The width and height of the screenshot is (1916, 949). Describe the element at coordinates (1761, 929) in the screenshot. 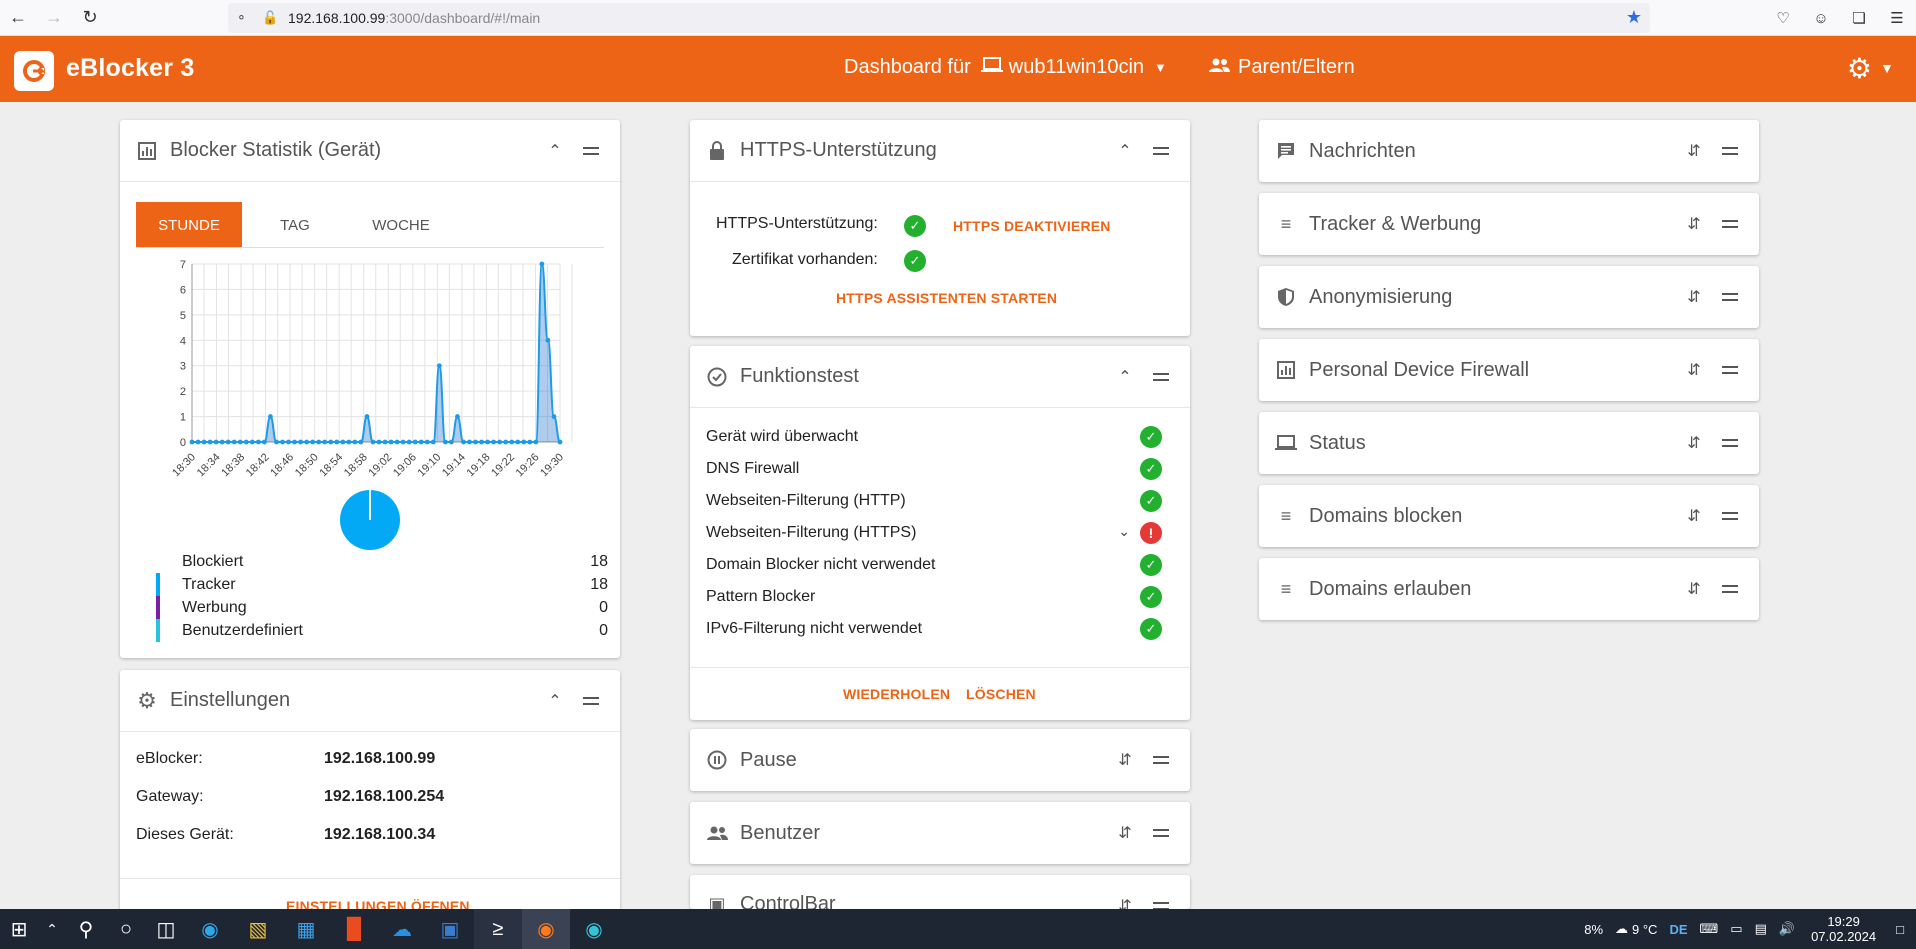

I see `network-icon: ▤` at that location.